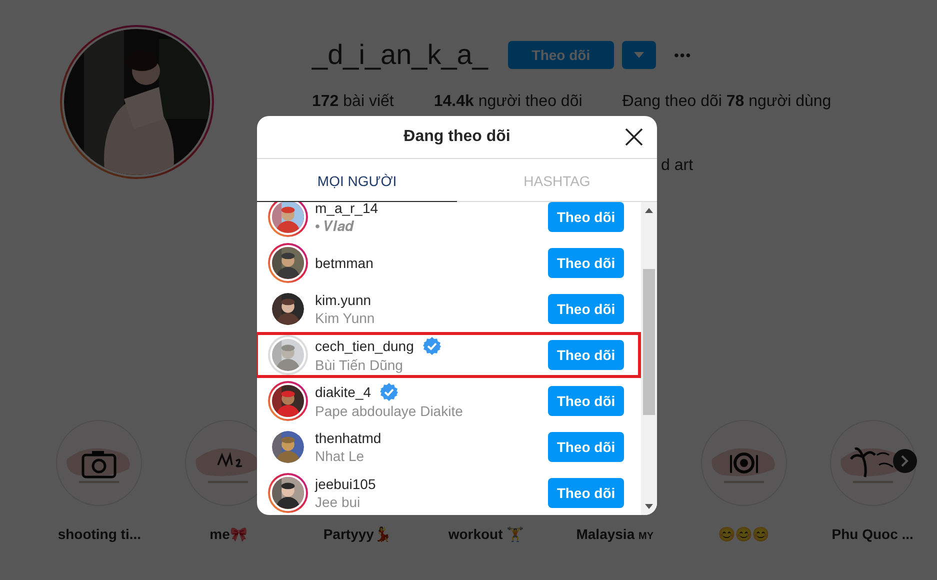 This screenshot has height=580, width=937. What do you see at coordinates (677, 166) in the screenshot?
I see `bio-text: d art` at bounding box center [677, 166].